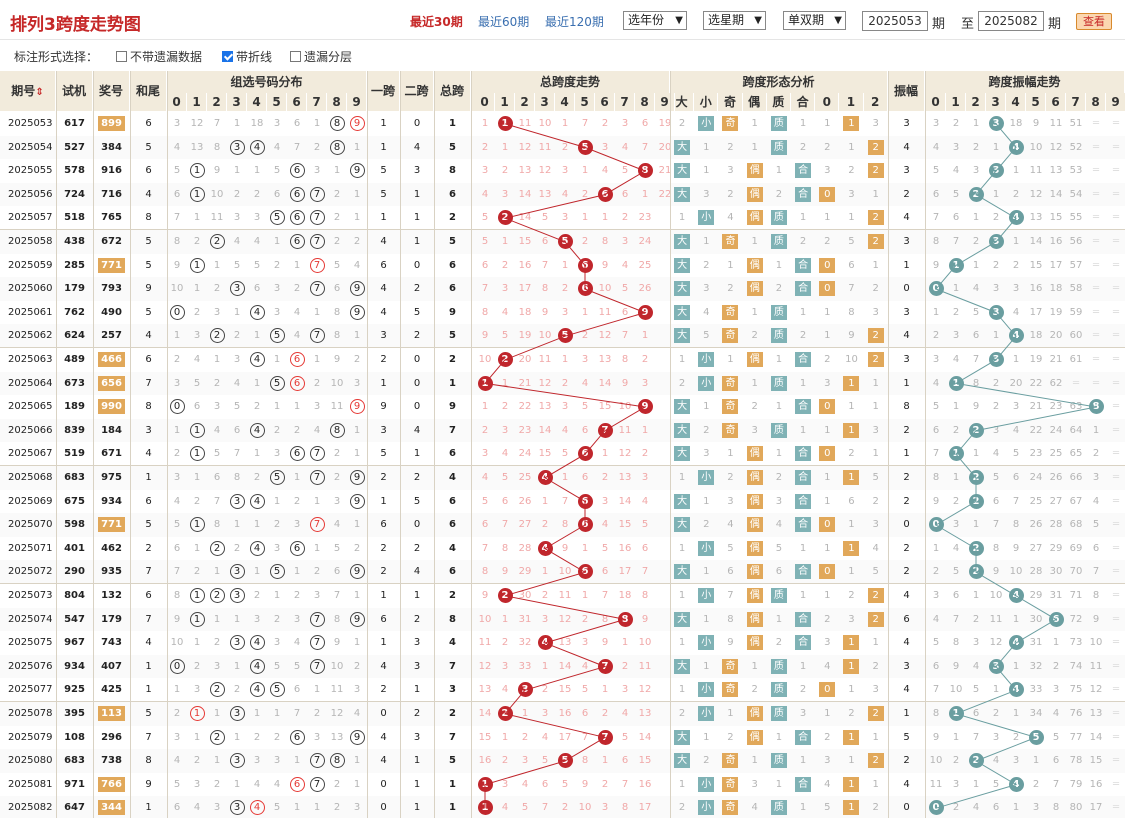  Describe the element at coordinates (74, 147) in the screenshot. I see `trial-number: 527` at that location.